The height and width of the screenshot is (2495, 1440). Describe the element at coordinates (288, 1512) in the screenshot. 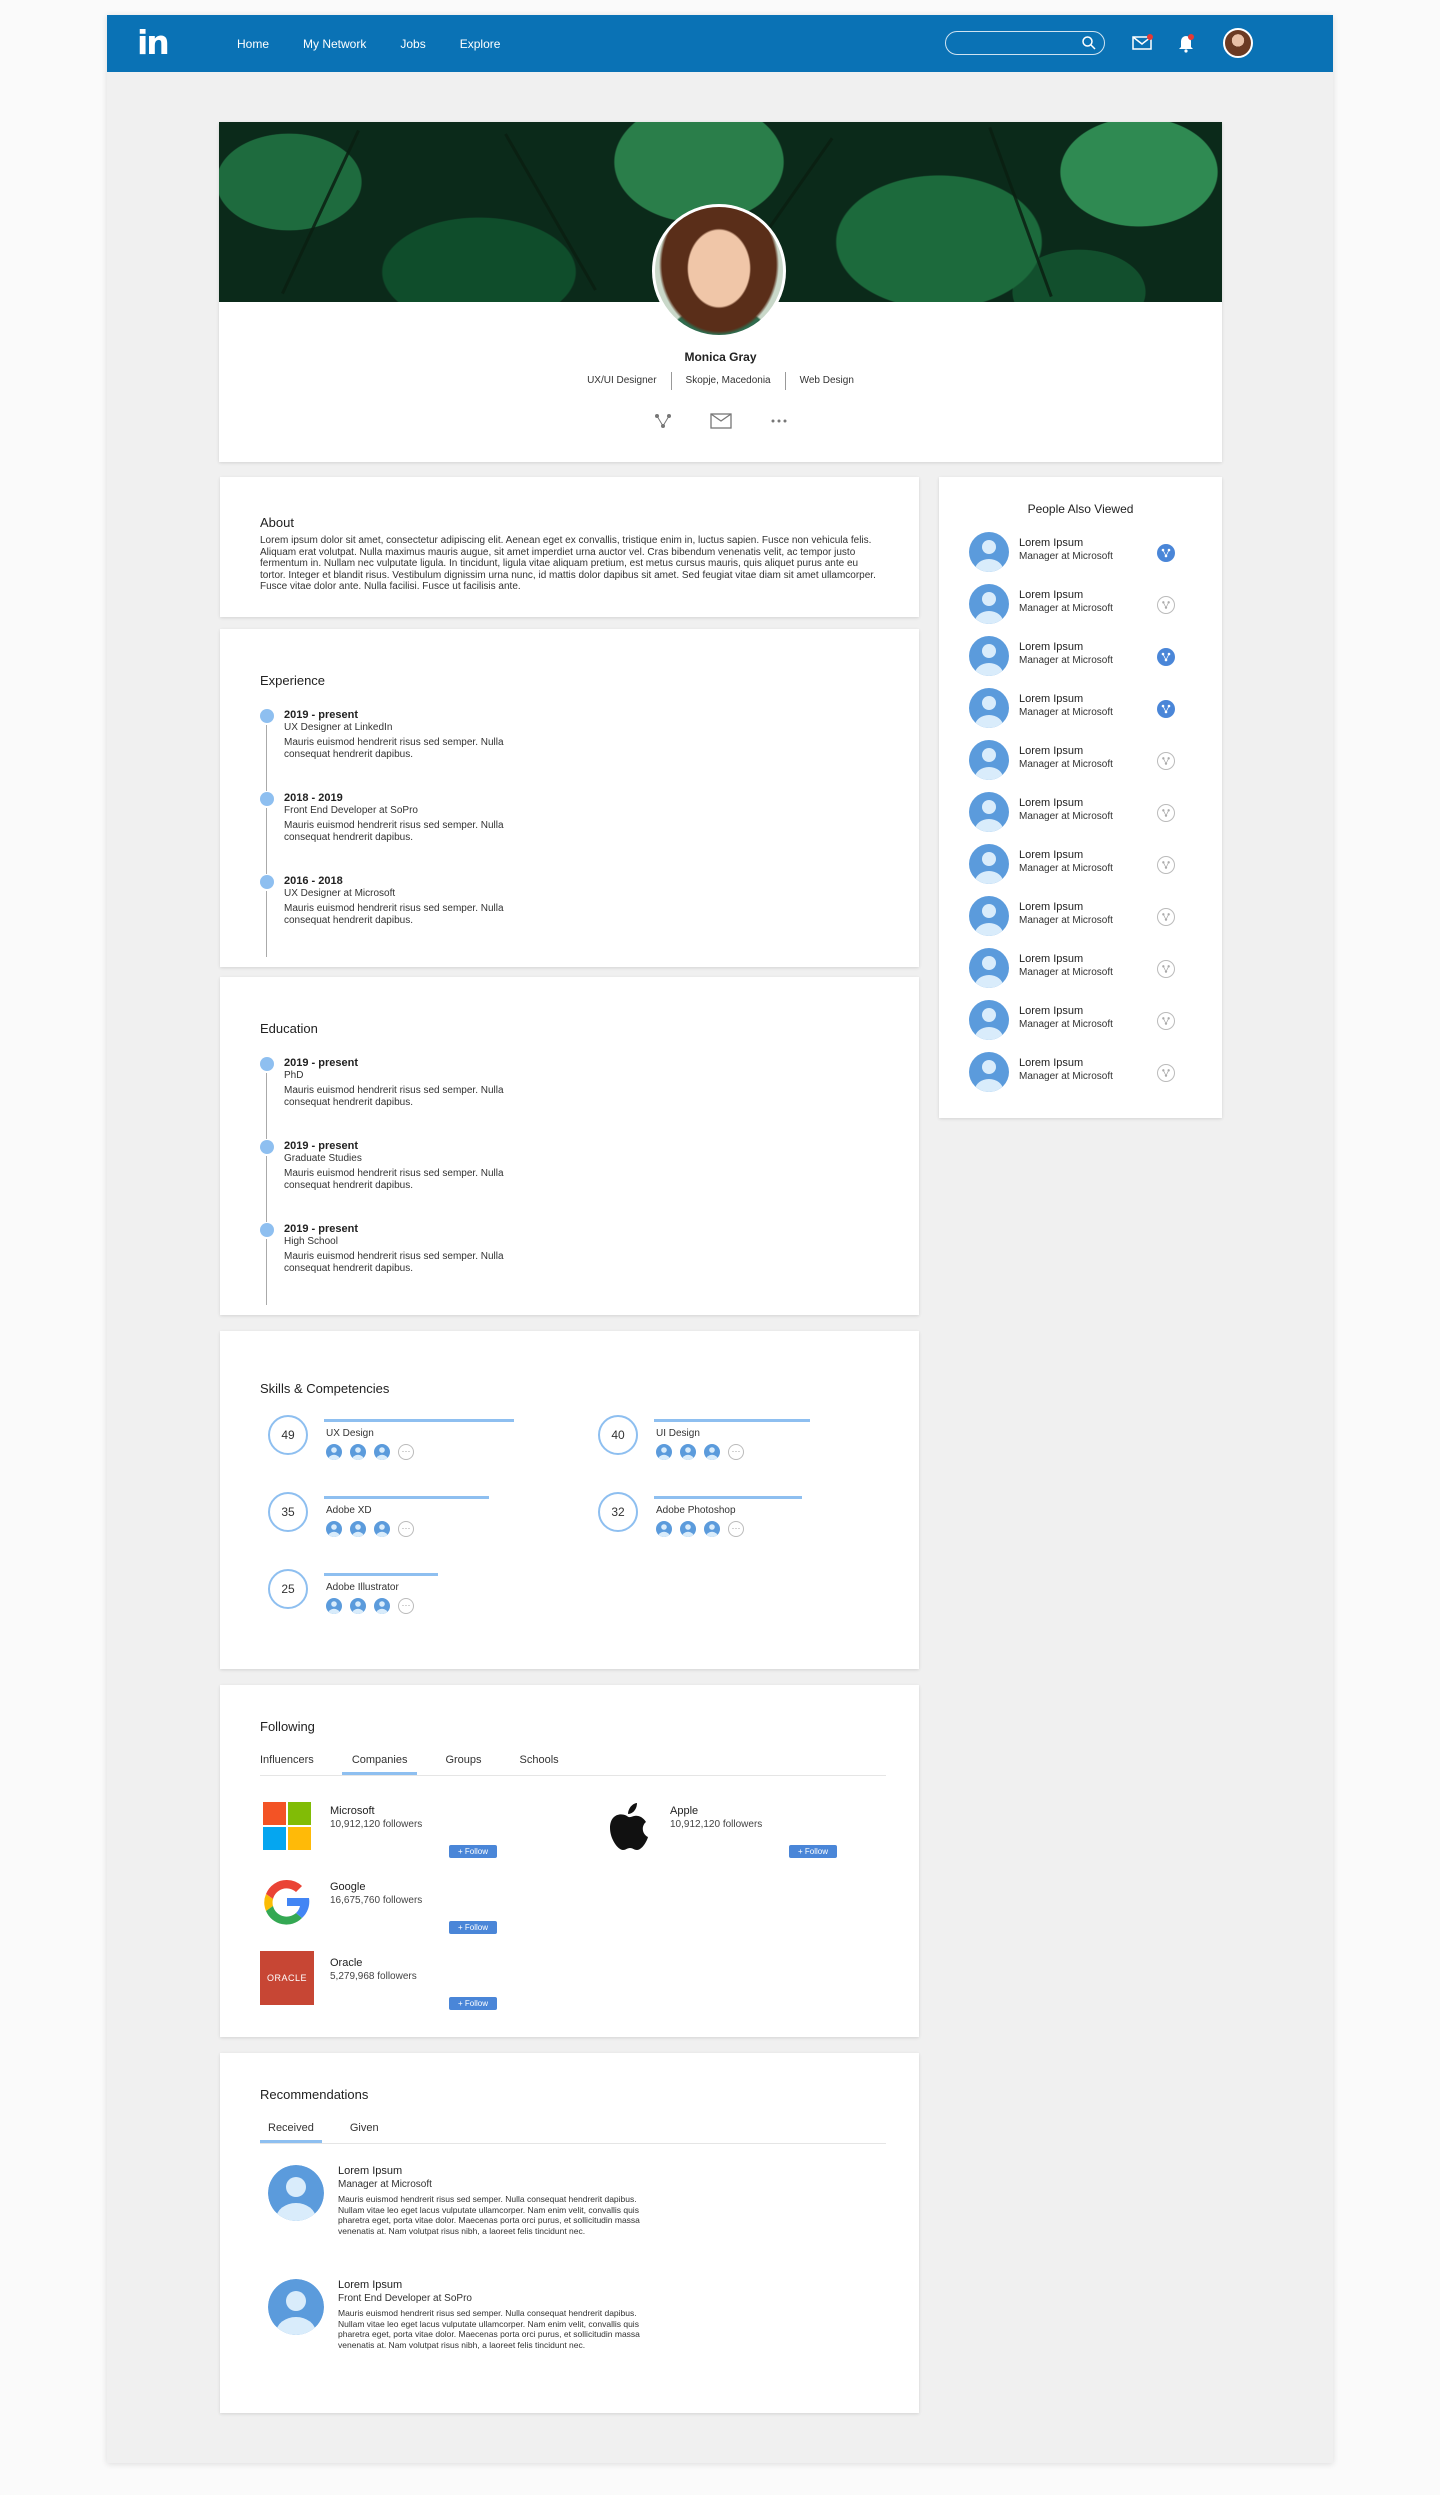

I see `endorsement-count: 35` at that location.